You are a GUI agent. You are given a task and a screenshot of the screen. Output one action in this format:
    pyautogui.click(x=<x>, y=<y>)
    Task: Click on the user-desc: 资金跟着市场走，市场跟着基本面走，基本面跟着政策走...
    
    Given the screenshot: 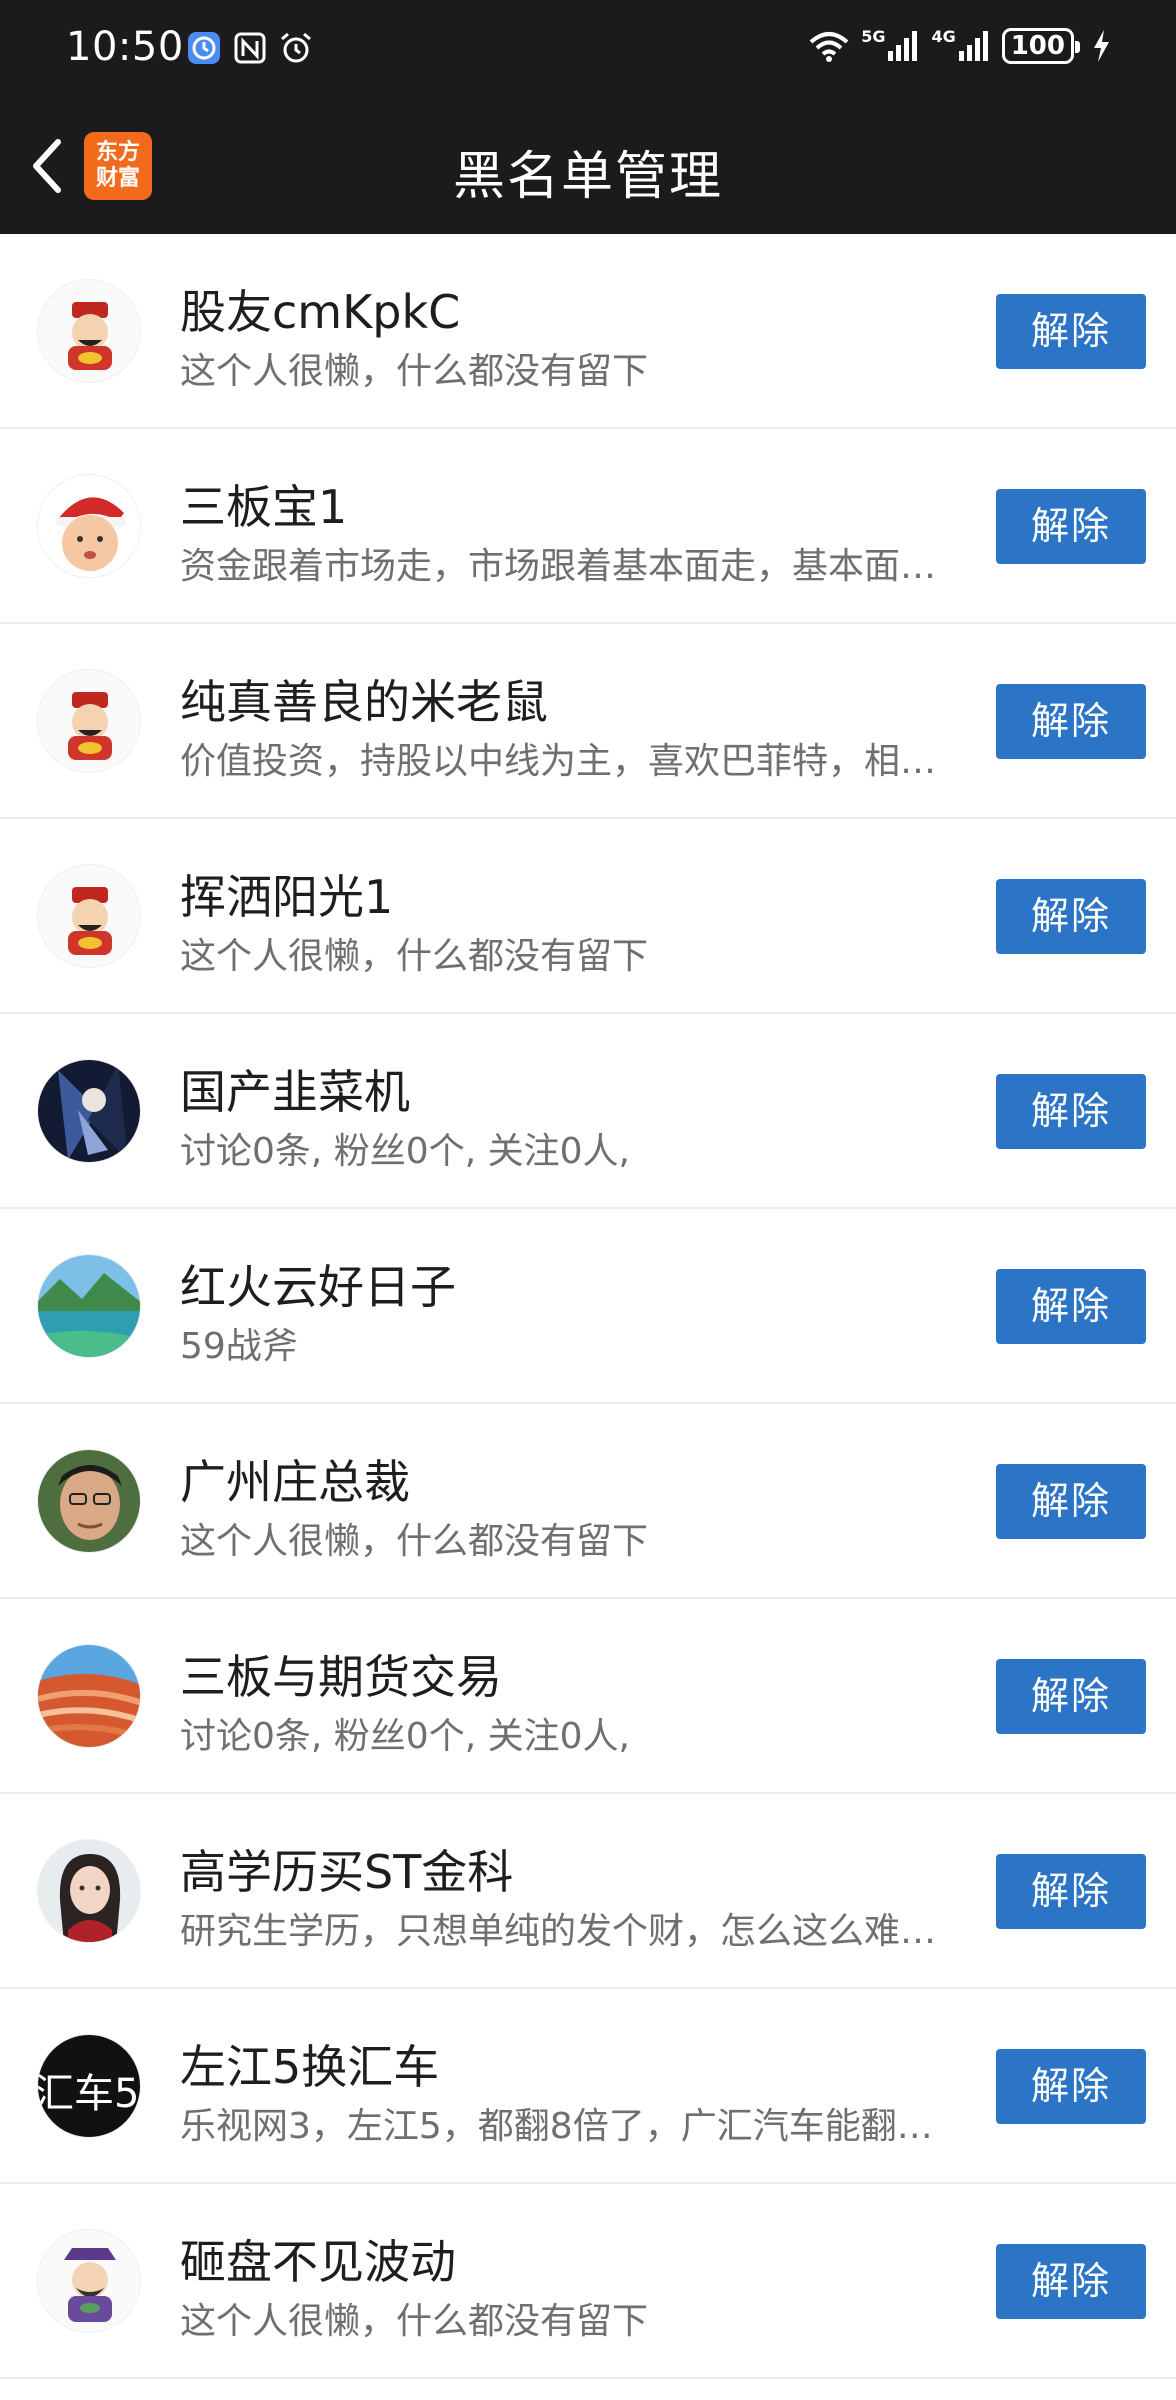 What is the action you would take?
    pyautogui.click(x=570, y=566)
    